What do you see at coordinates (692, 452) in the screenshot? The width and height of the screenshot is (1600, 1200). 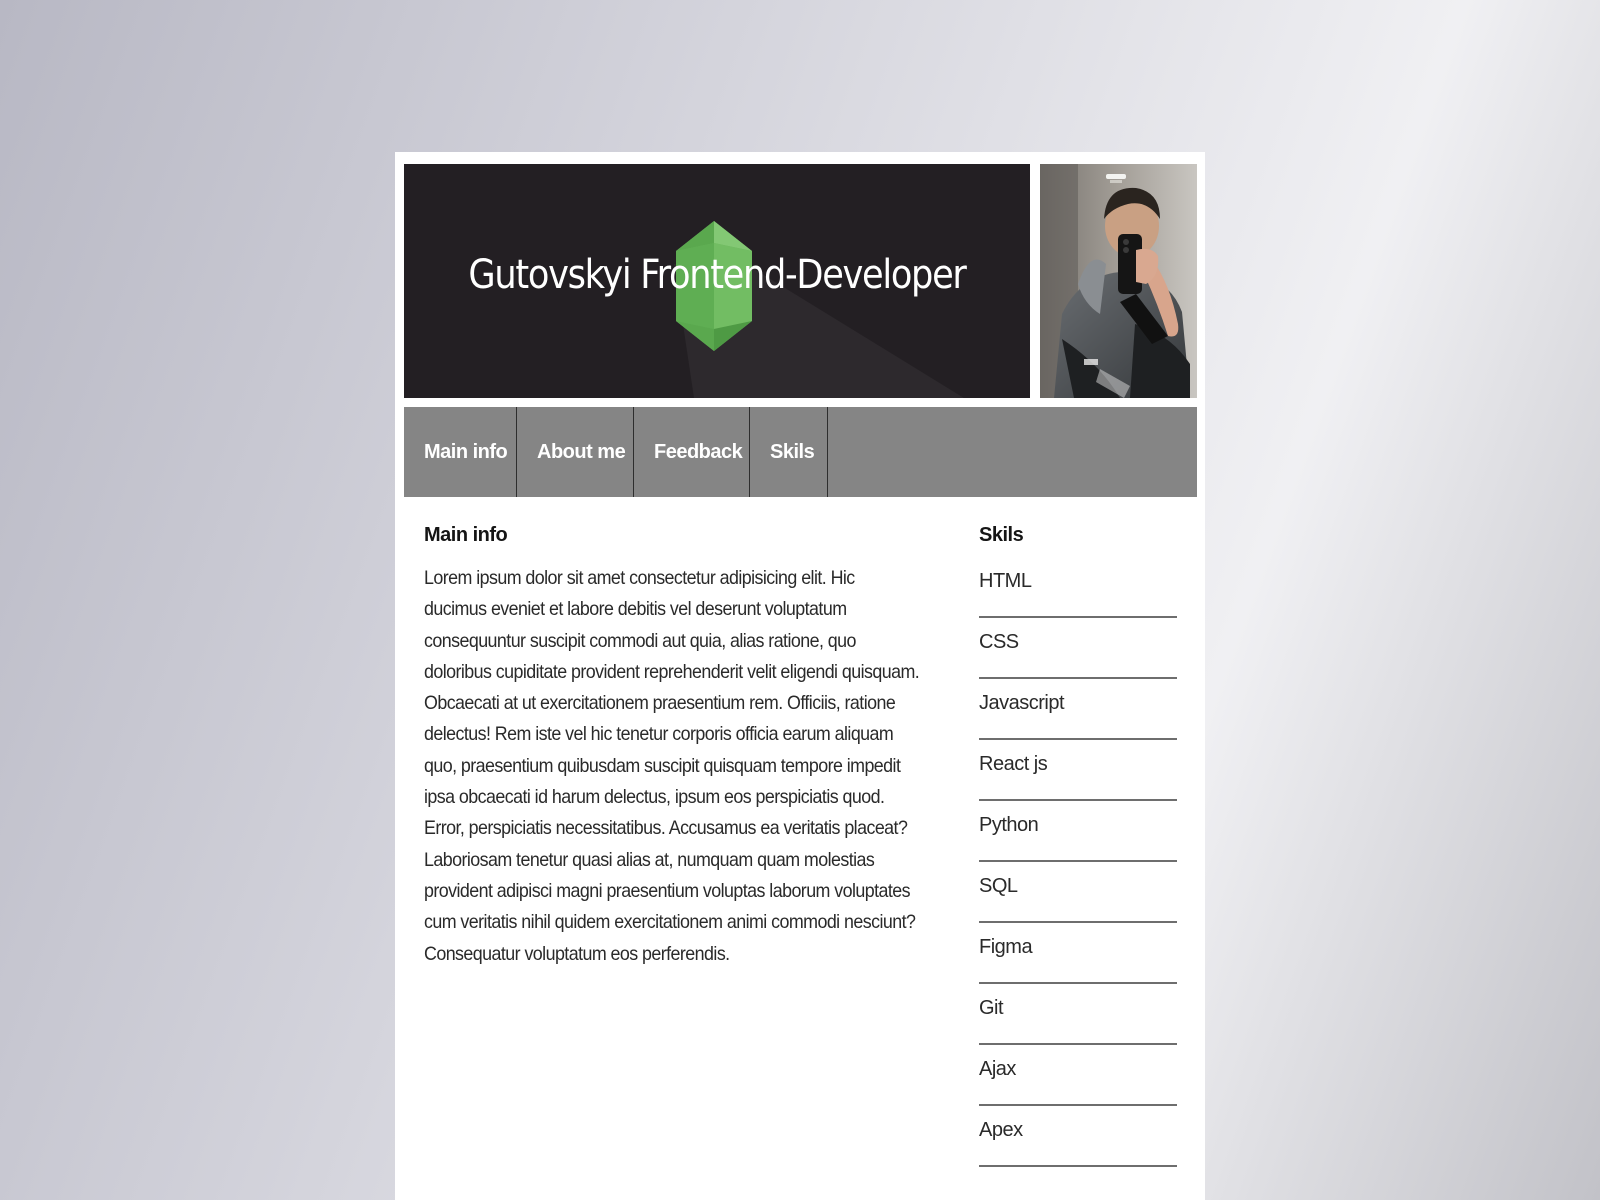 I see `nav-item-feedback: Feedback` at bounding box center [692, 452].